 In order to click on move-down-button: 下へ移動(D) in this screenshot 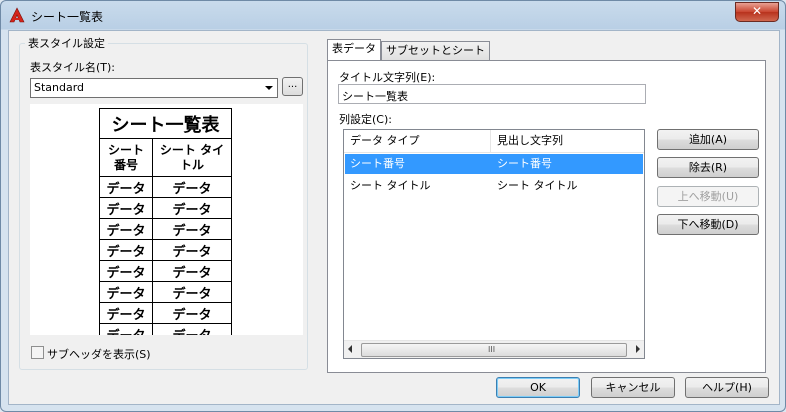, I will do `click(708, 224)`.